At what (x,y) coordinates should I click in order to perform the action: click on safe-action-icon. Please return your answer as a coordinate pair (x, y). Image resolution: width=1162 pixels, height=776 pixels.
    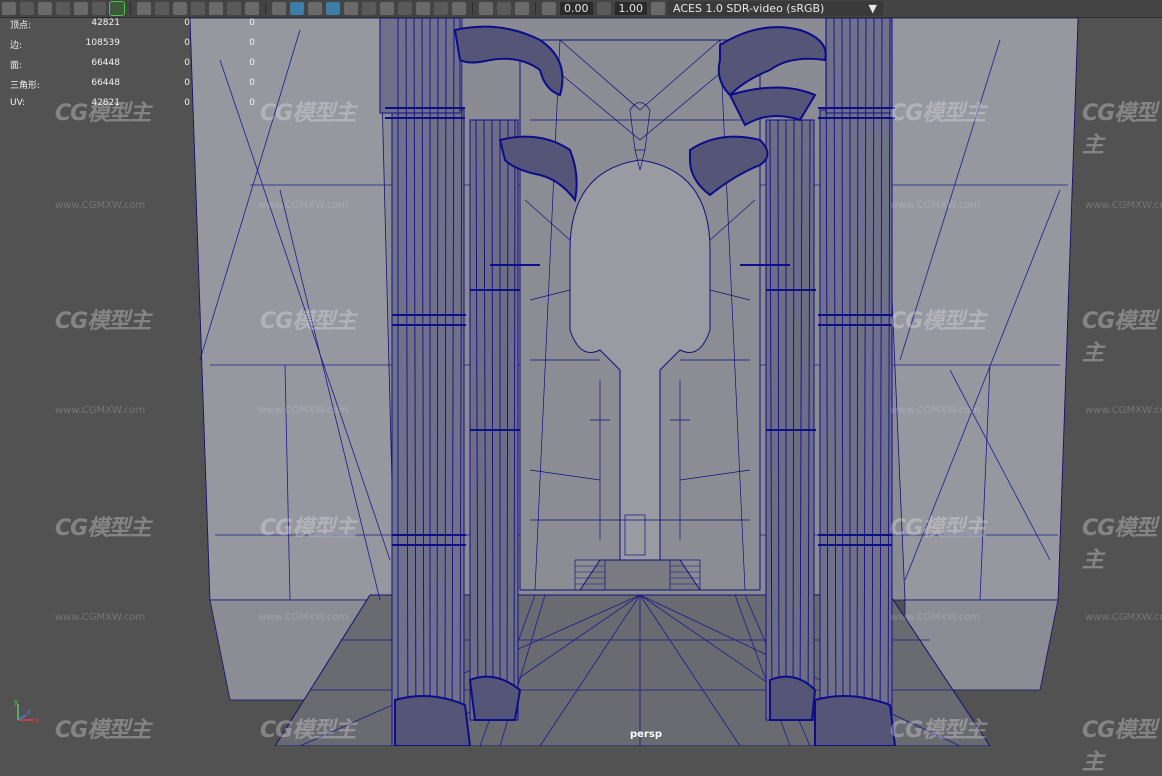
    Looking at the image, I should click on (234, 8).